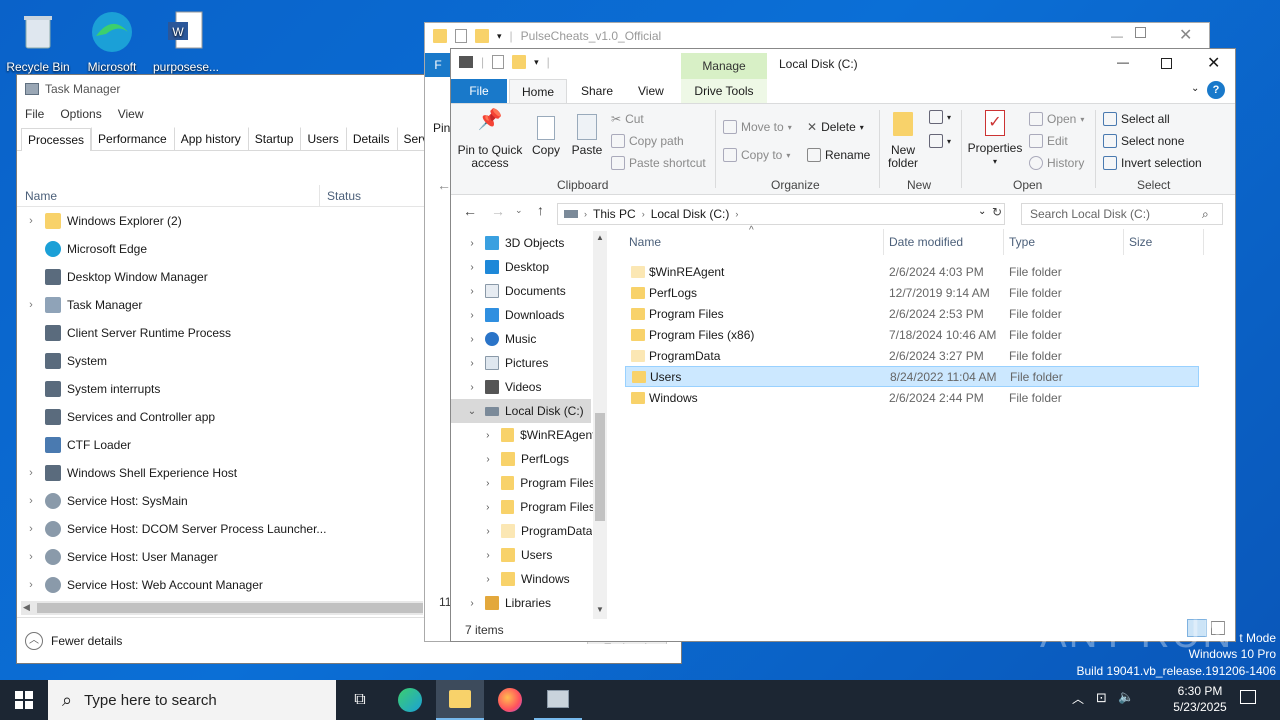  What do you see at coordinates (757, 127) in the screenshot?
I see `move-to-button: Move to ▾` at bounding box center [757, 127].